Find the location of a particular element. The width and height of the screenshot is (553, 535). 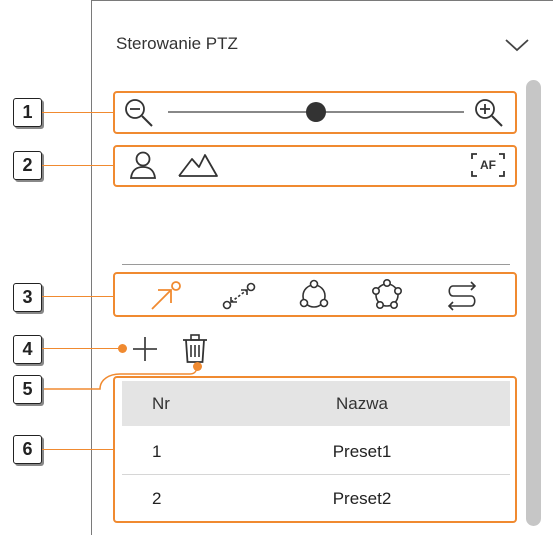

table-header: Nr Nazwa is located at coordinates (316, 403).